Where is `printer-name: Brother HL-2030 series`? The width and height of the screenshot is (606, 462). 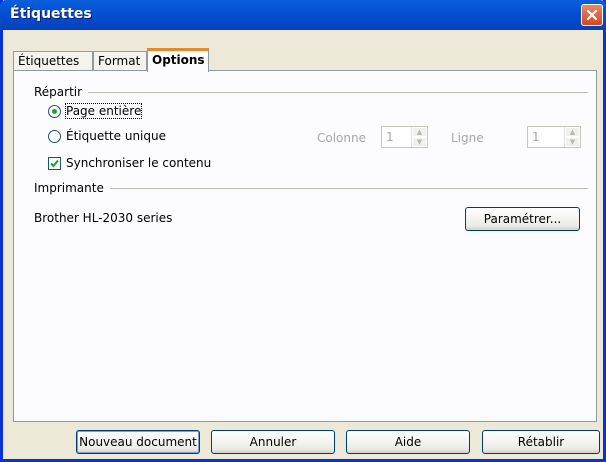 printer-name: Brother HL-2030 series is located at coordinates (103, 218).